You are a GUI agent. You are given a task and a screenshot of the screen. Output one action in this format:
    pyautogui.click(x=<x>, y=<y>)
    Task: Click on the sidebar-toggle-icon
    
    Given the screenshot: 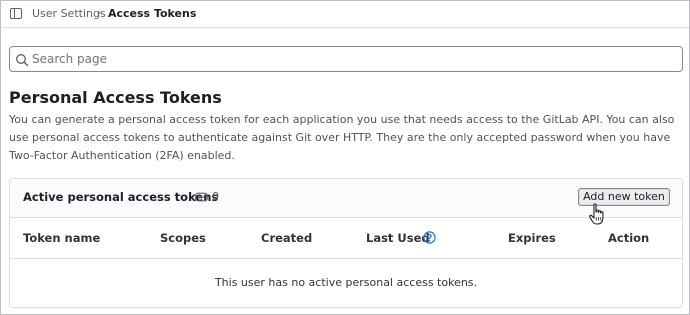 What is the action you would take?
    pyautogui.click(x=16, y=13)
    